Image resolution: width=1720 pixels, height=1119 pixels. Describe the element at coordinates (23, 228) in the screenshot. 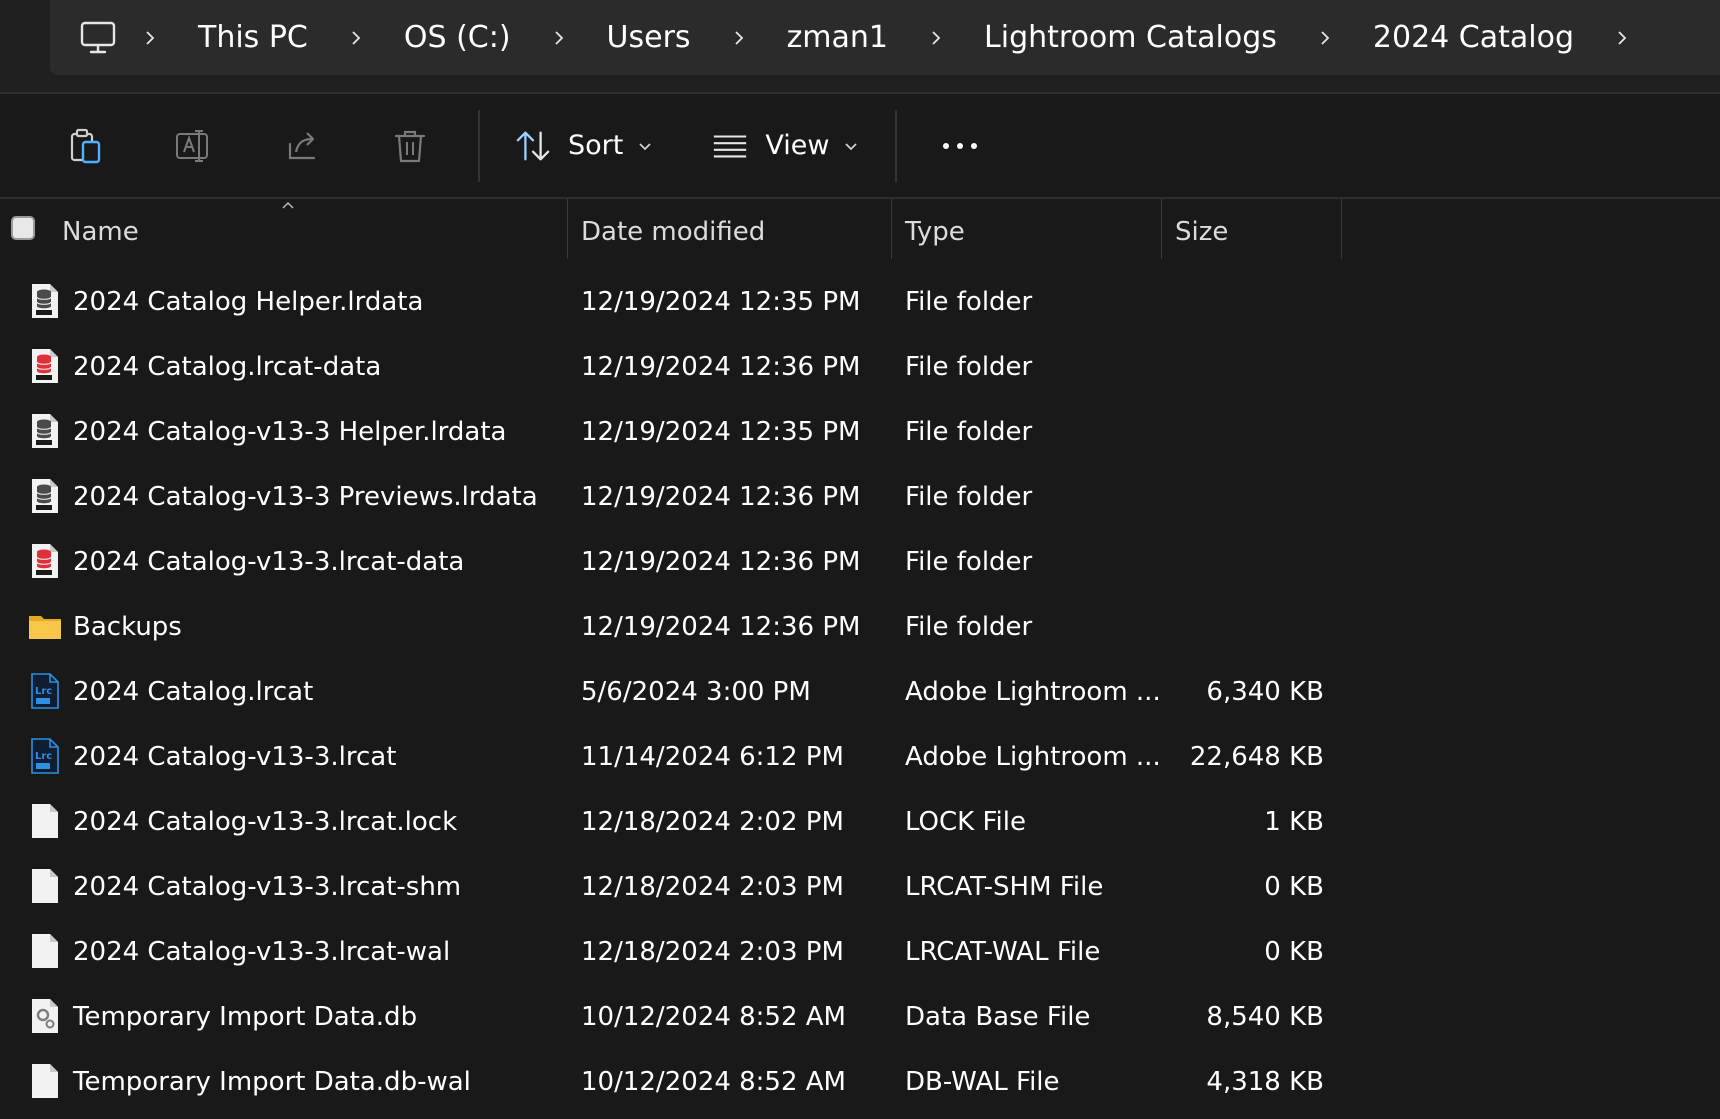

I see `select-all-checkbox` at that location.